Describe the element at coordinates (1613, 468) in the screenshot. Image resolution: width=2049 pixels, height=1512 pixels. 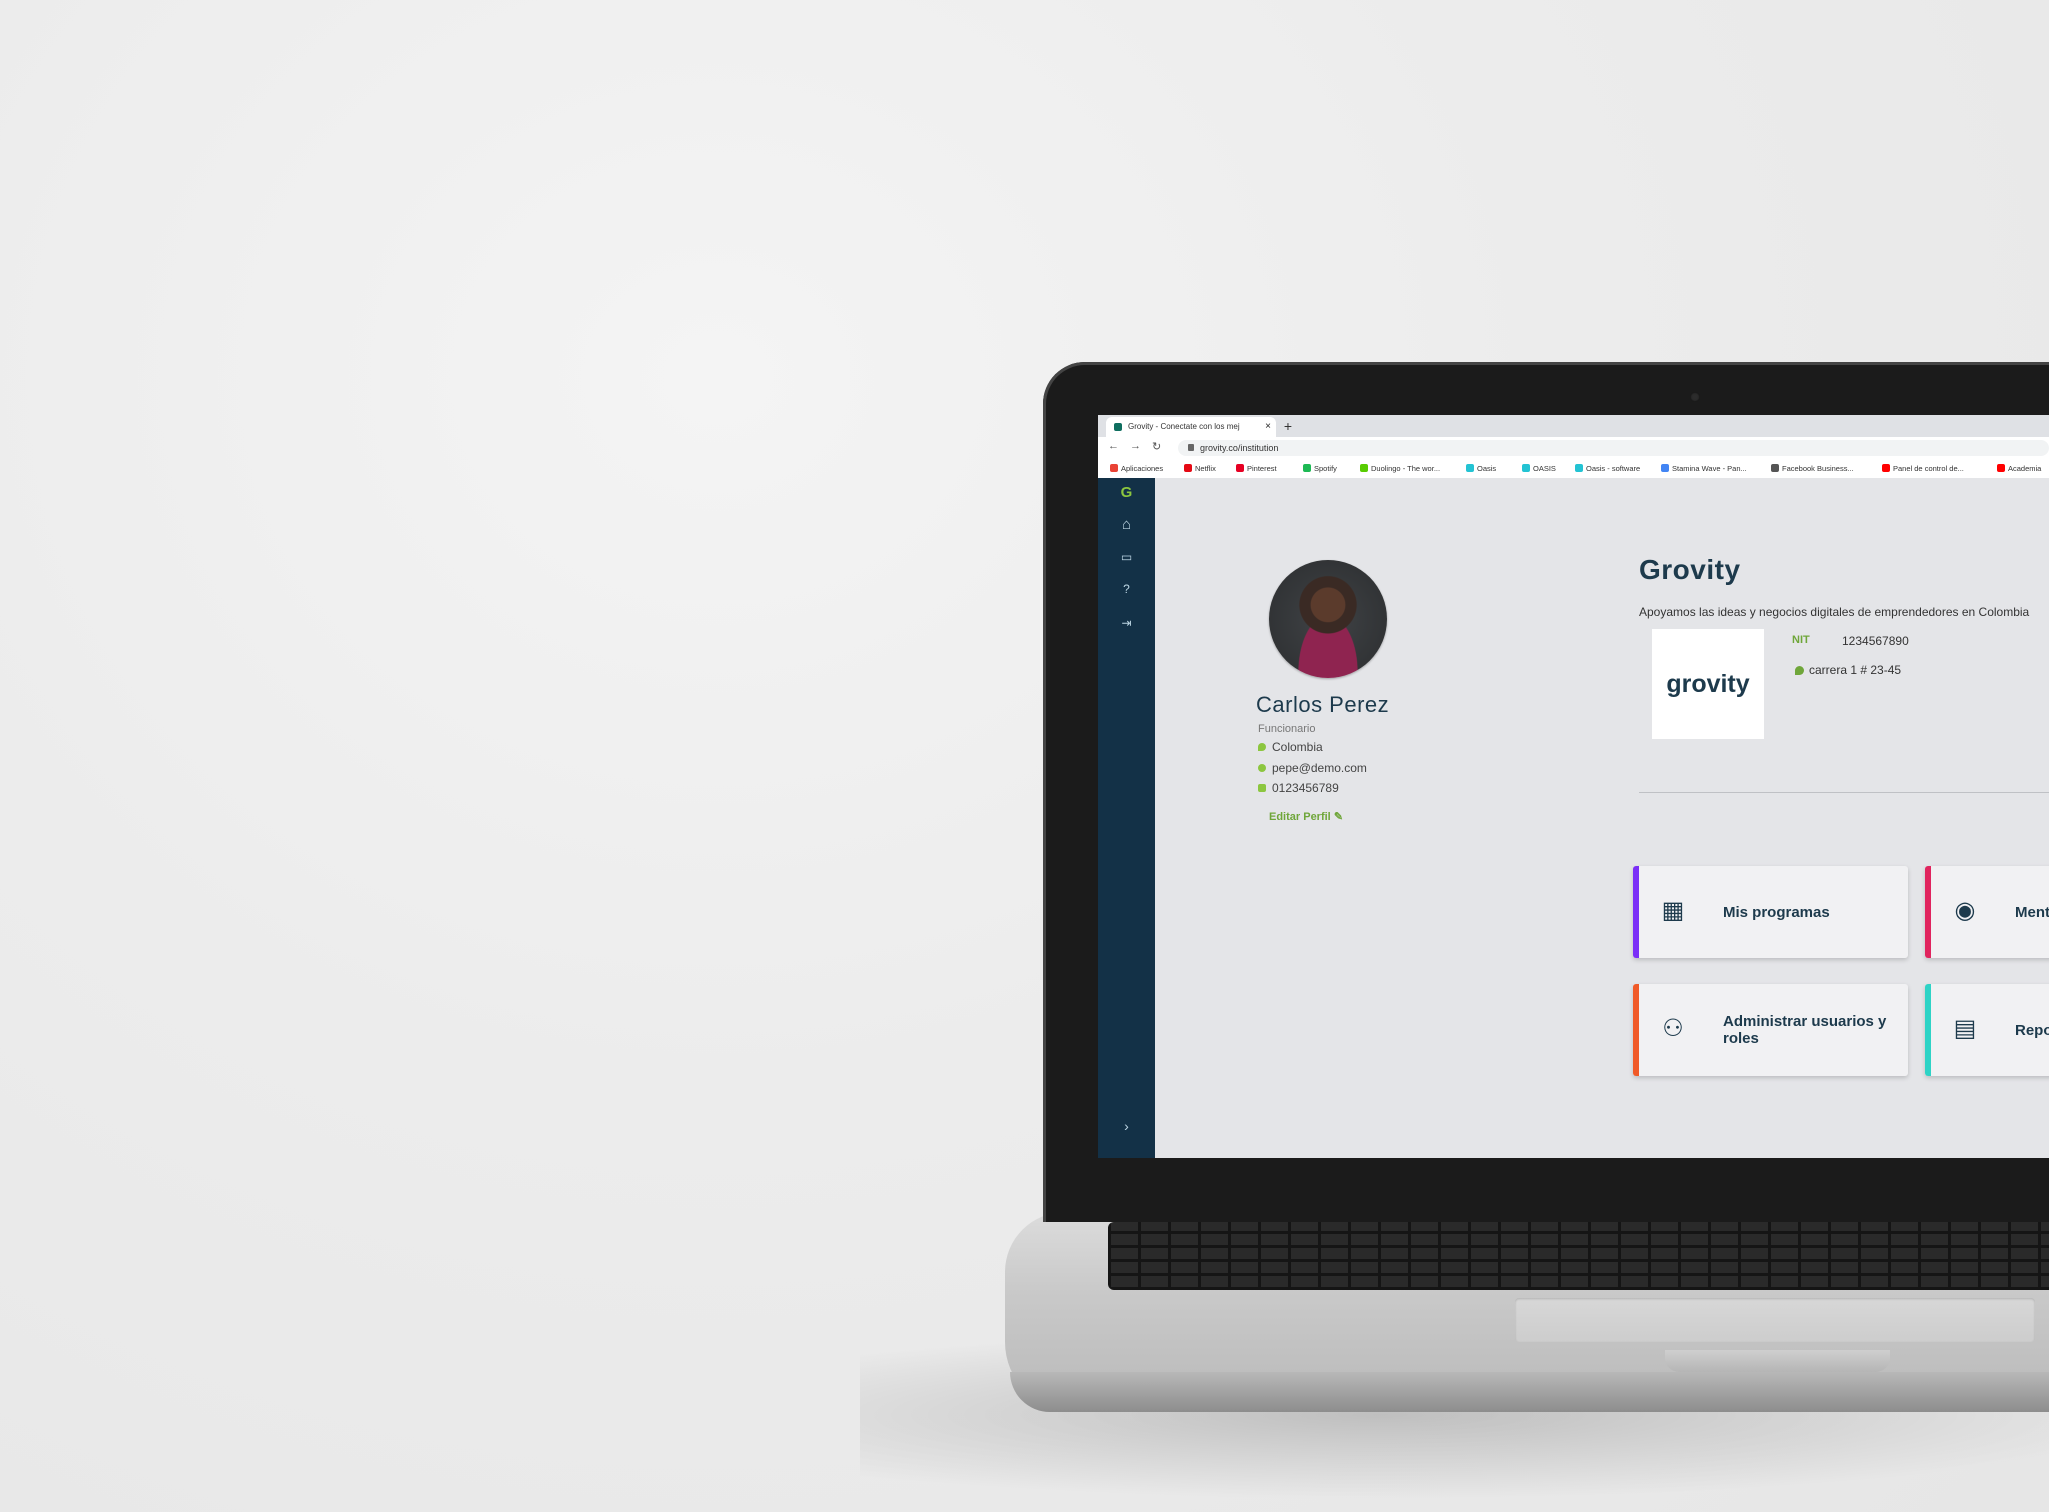
I see `bookmark-label: Oasis - software` at that location.